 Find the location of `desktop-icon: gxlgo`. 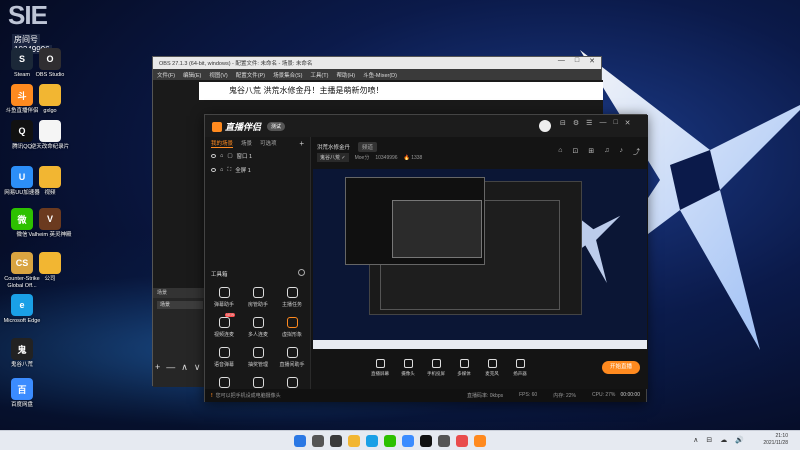

desktop-icon: gxlgo is located at coordinates (50, 99).